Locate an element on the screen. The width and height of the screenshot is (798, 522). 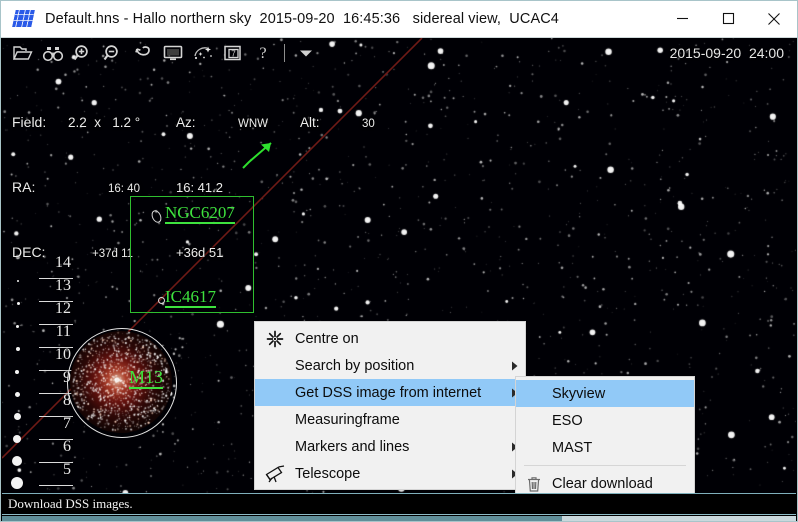
menu-item-markers-and-lines: Markers and lines is located at coordinates (390, 446).